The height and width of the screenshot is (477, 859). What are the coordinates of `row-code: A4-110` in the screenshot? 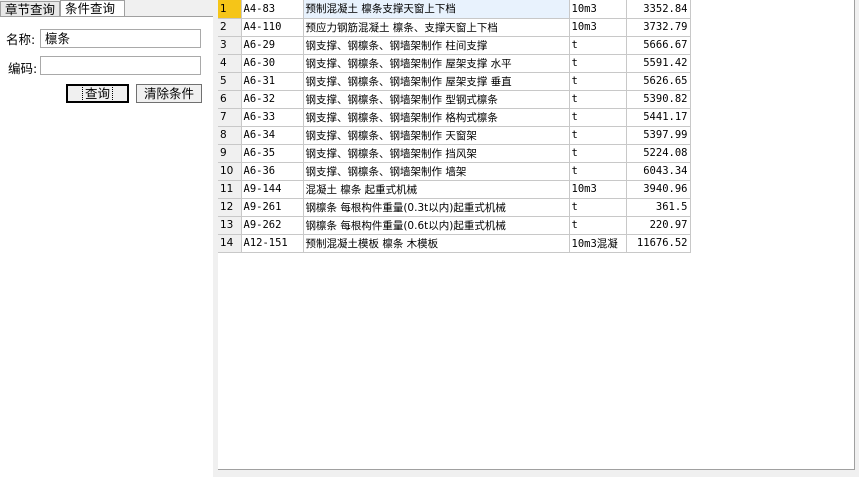 It's located at (272, 27).